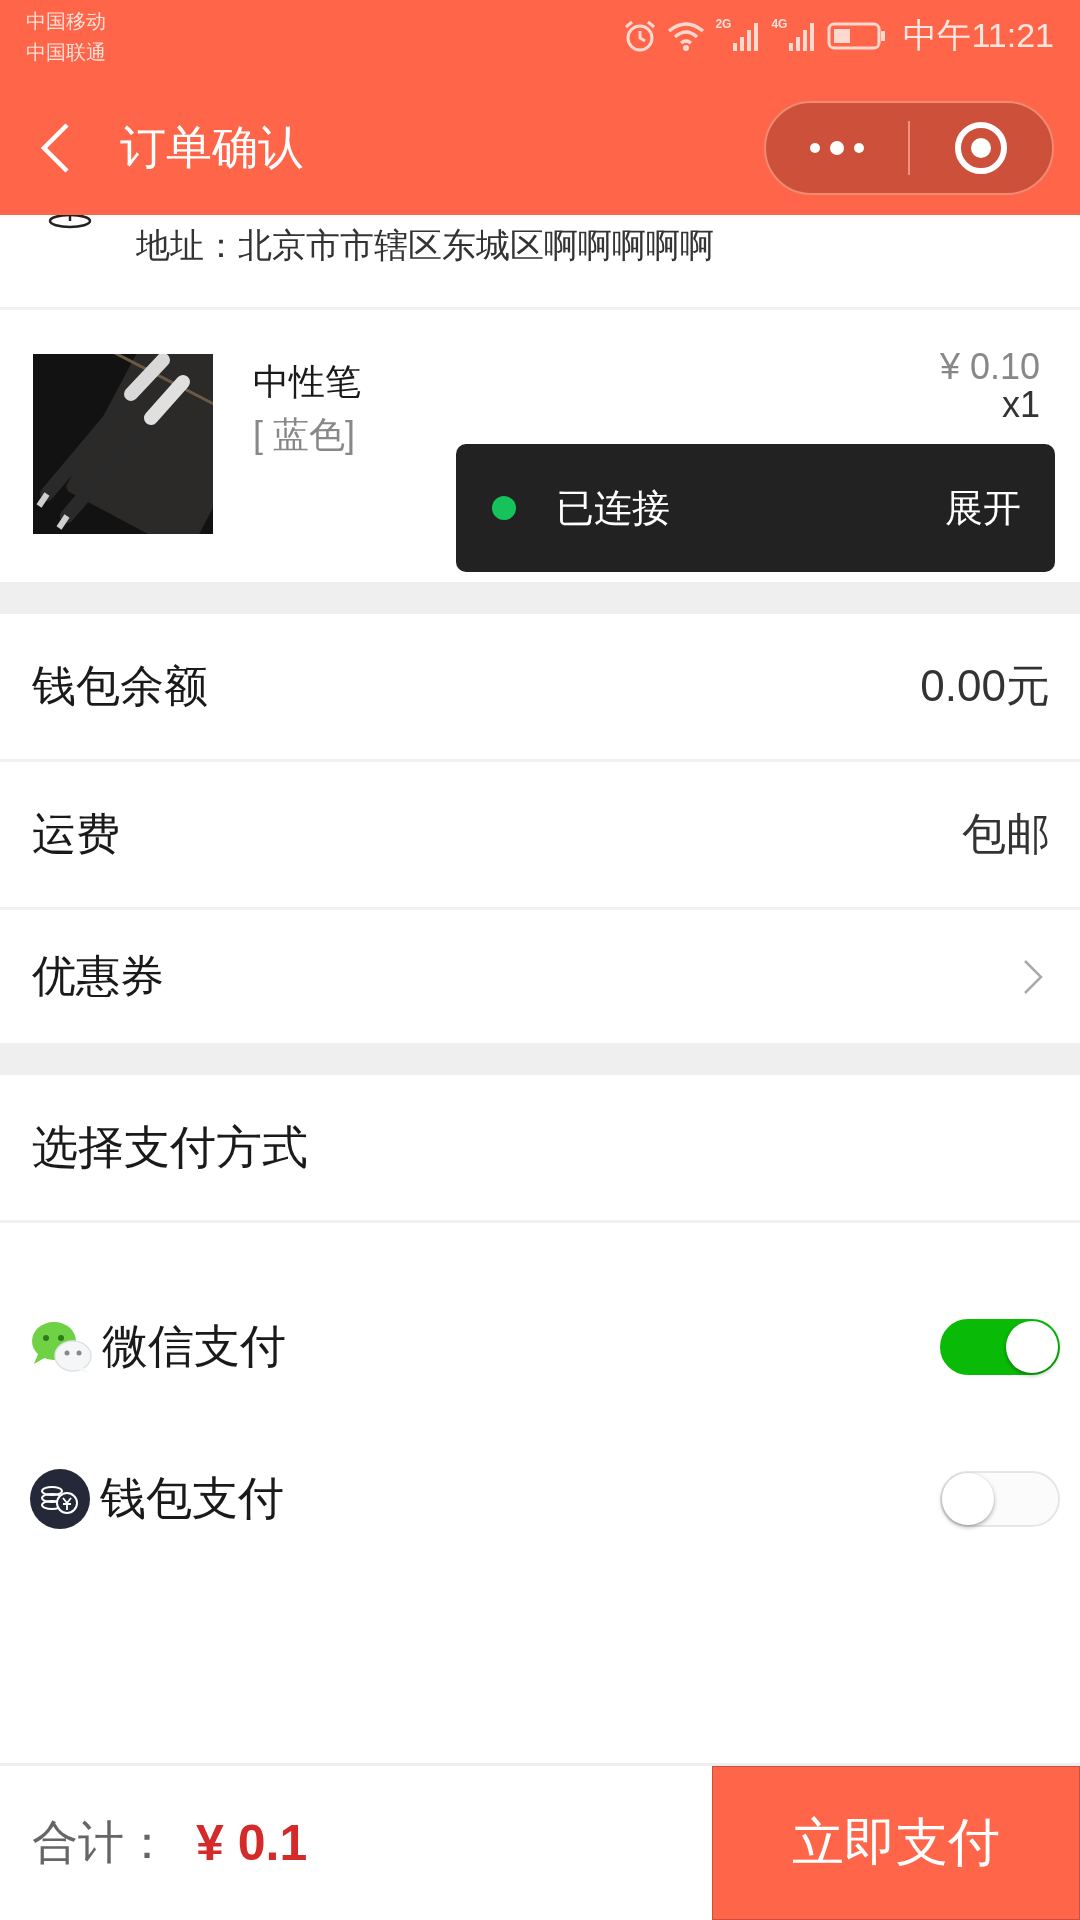 The height and width of the screenshot is (1920, 1080). Describe the element at coordinates (66, 52) in the screenshot. I see `carrier-name: 中国联通` at that location.